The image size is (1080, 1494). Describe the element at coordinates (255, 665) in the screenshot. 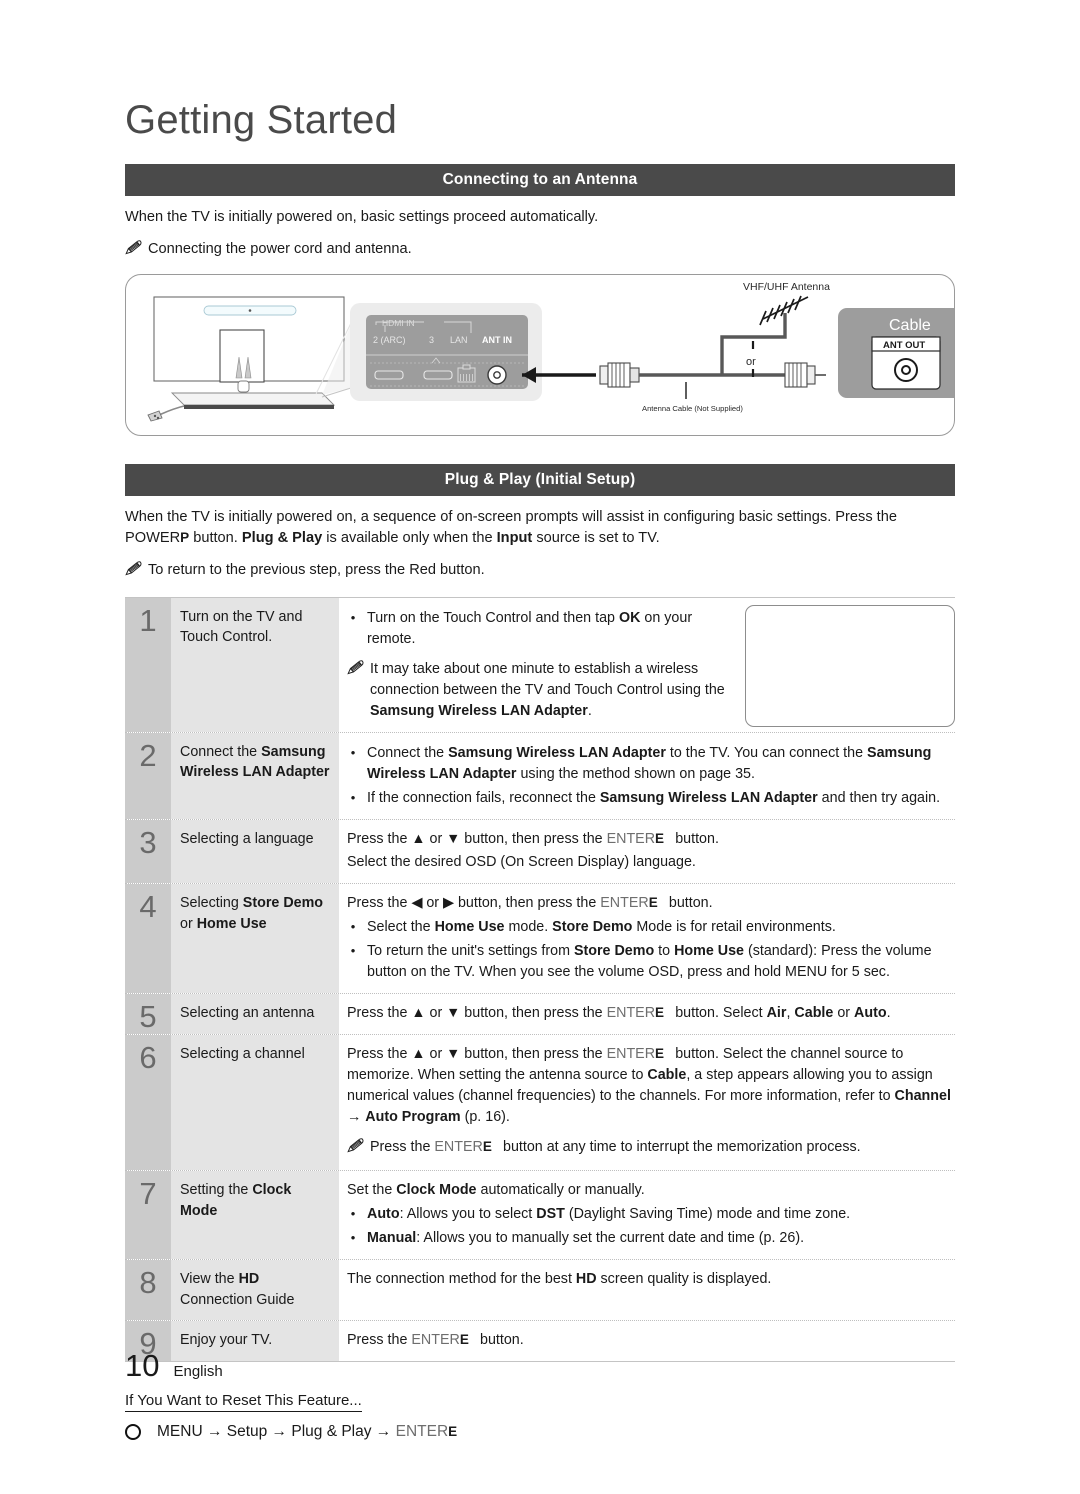

I see `step-label: Turn on the TV and Touch Control.` at that location.